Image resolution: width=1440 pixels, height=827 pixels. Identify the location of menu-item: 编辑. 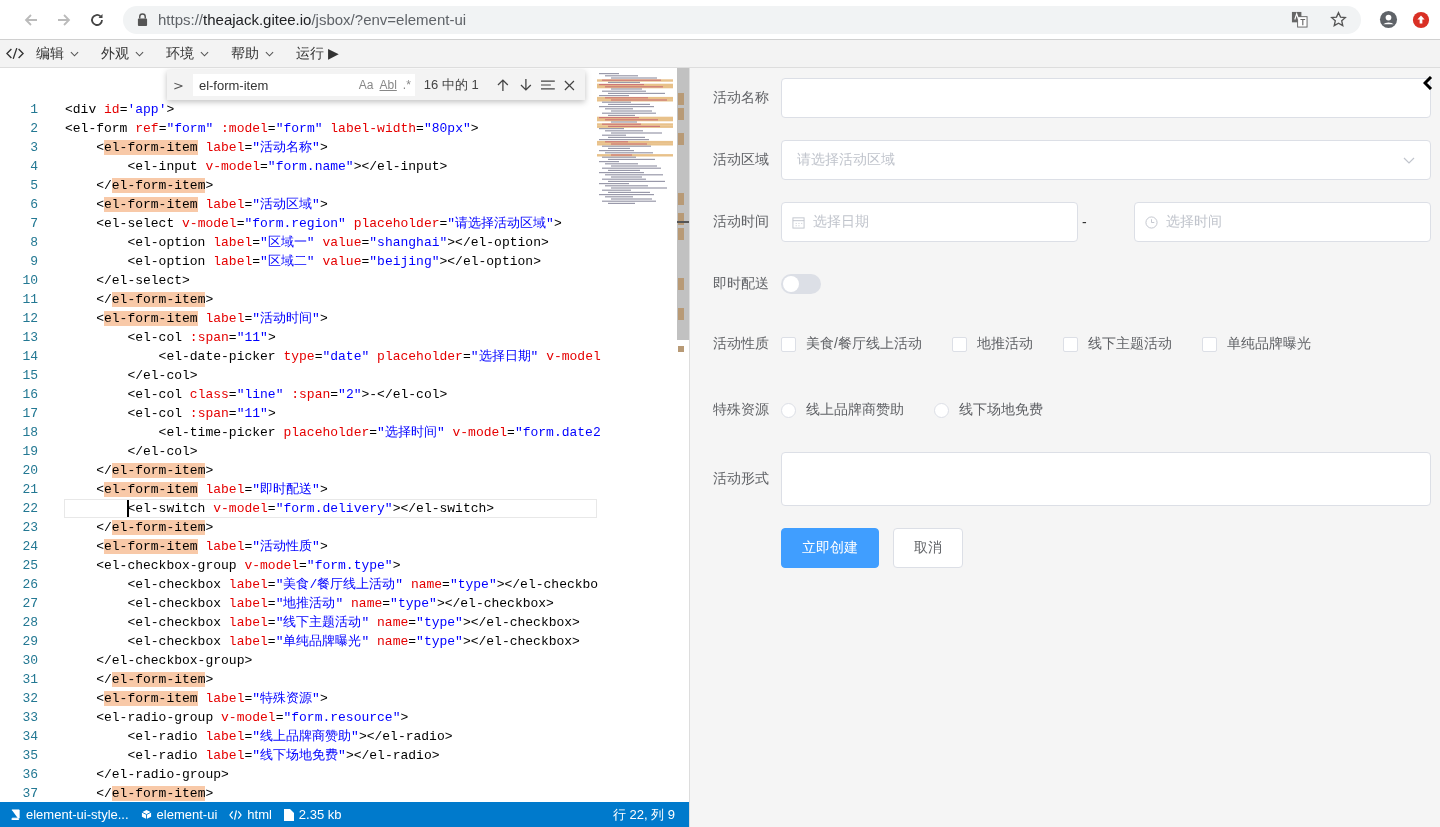
(56, 53).